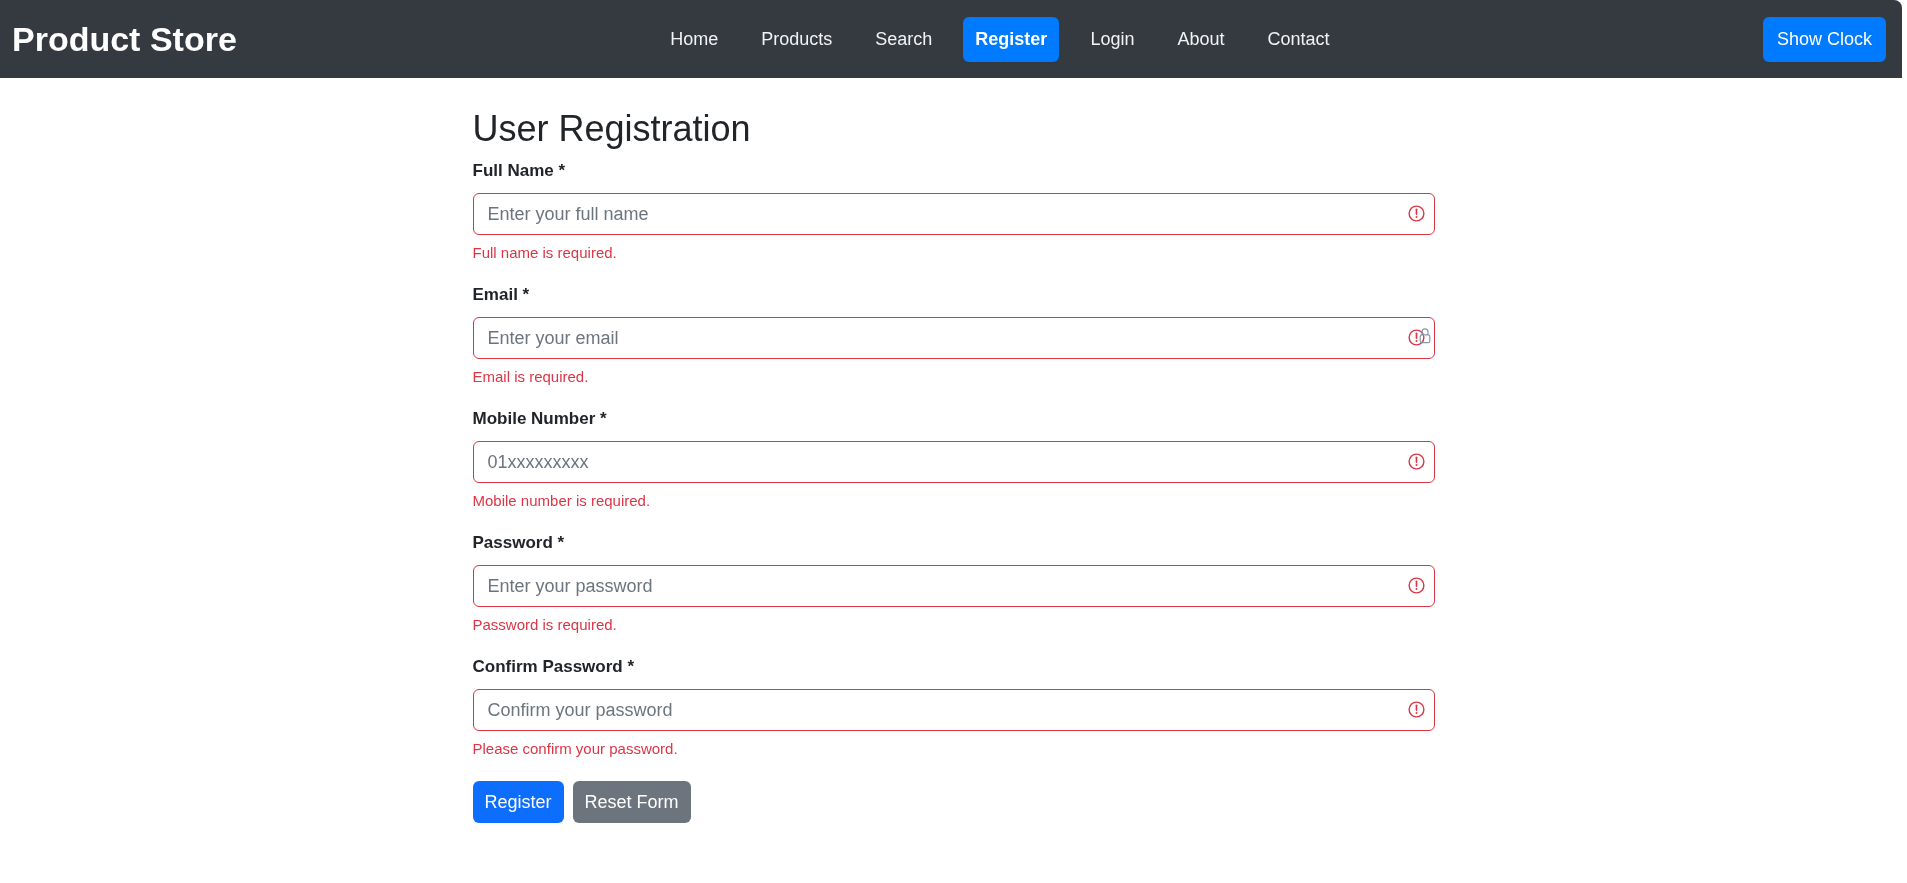 Image resolution: width=1907 pixels, height=883 pixels. What do you see at coordinates (539, 419) in the screenshot?
I see `field-label: Mobile Number *` at bounding box center [539, 419].